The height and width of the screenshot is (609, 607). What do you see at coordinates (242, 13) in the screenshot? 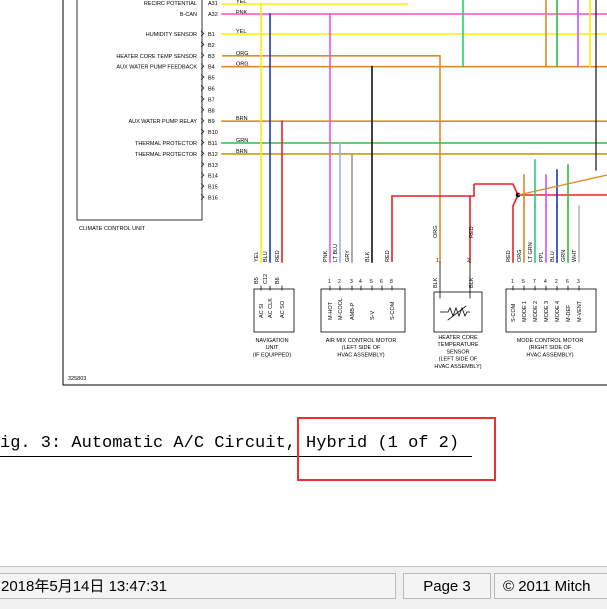
I see `wire-color-a32: PNK` at bounding box center [242, 13].